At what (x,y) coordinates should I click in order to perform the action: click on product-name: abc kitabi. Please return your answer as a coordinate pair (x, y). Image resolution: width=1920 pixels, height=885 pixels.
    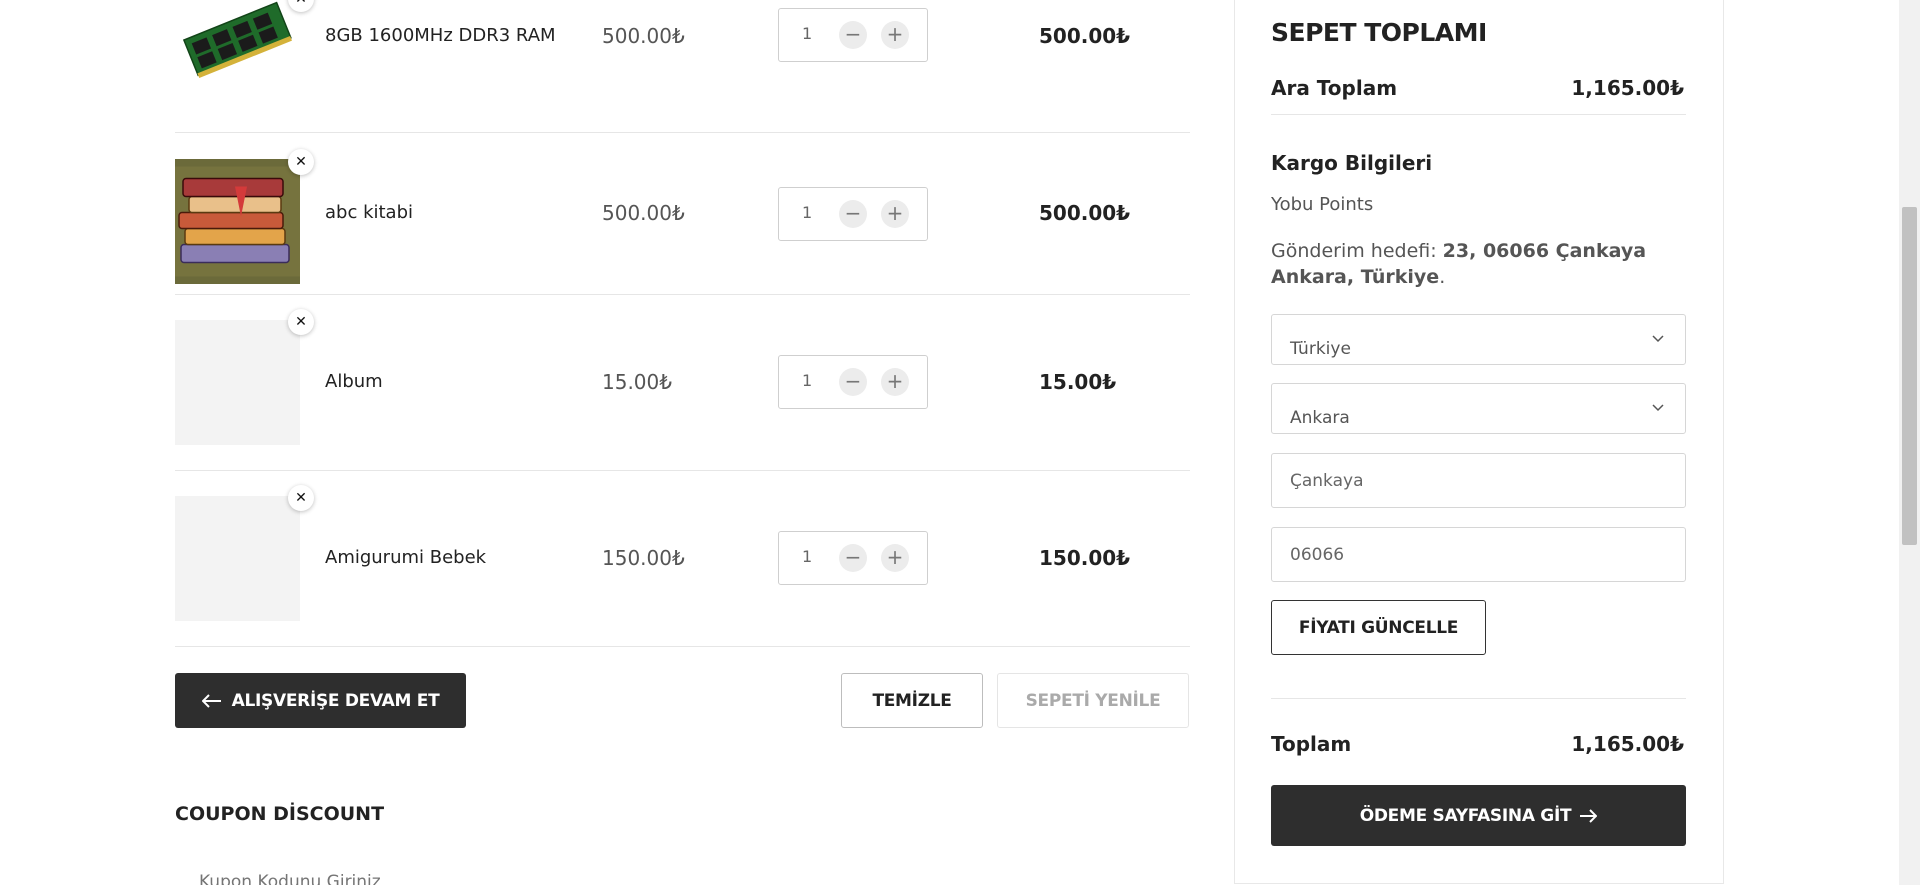
    Looking at the image, I should click on (369, 212).